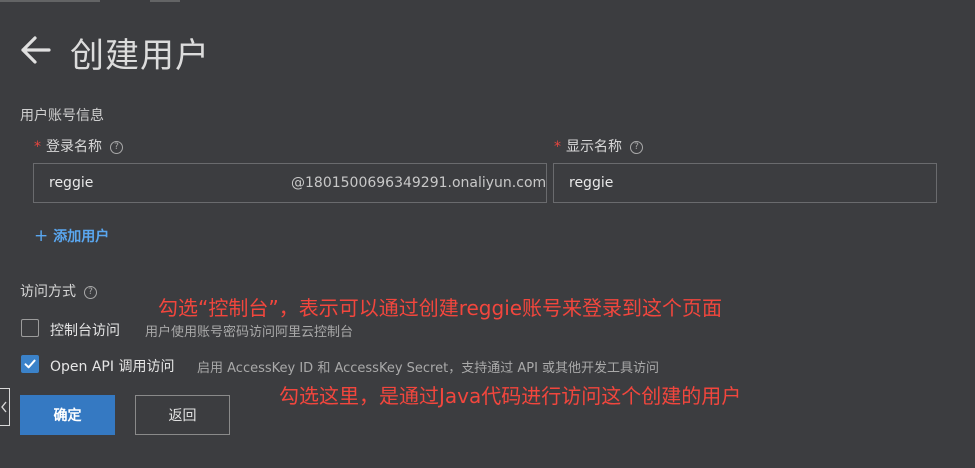 This screenshot has width=975, height=468. I want to click on login-name-input: reggie @1801500696349291.onaliyun.com, so click(290, 183).